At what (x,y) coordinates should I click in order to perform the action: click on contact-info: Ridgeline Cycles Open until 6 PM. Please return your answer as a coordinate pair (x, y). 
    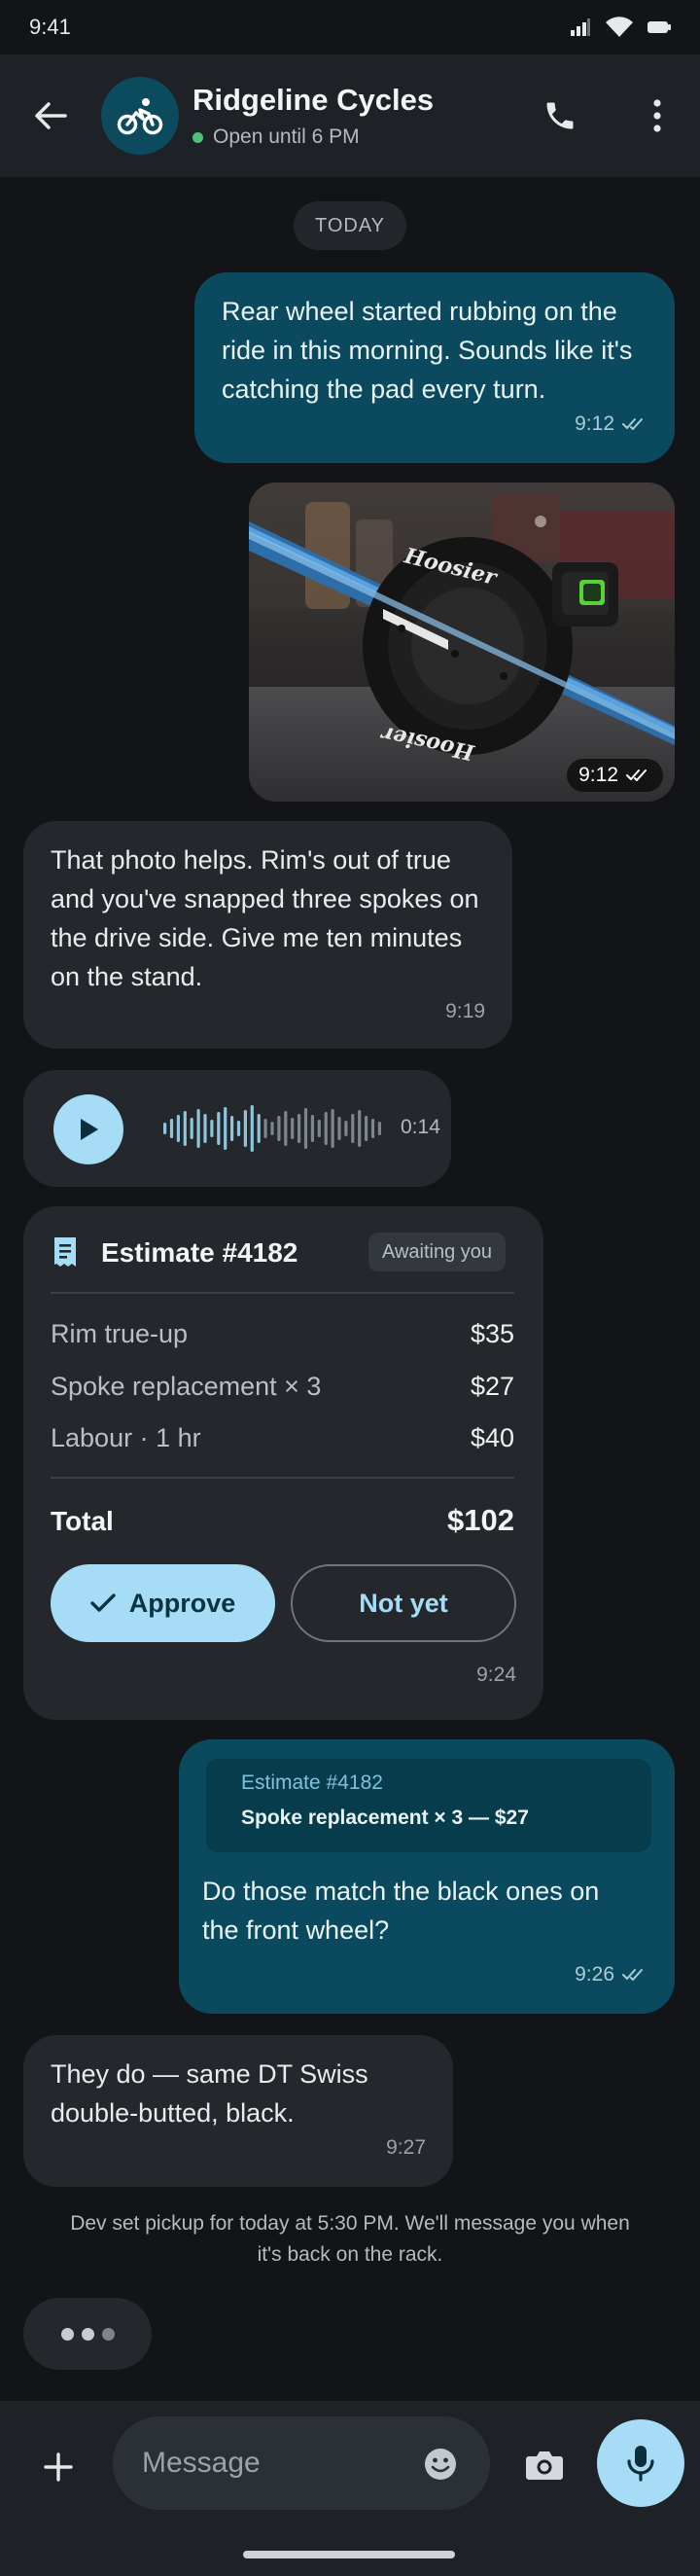
    Looking at the image, I should click on (361, 116).